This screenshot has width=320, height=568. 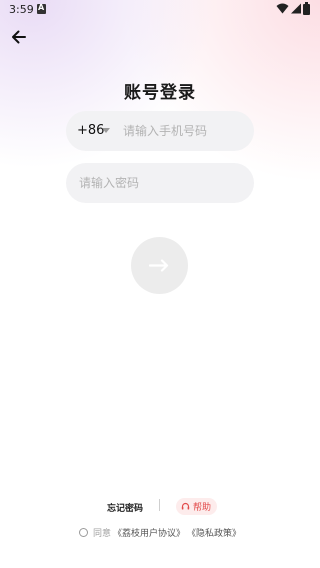 I want to click on page-title: 账号登录, so click(x=160, y=93).